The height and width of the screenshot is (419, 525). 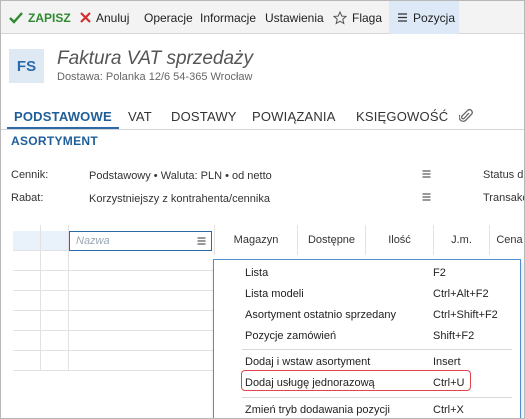 What do you see at coordinates (317, 410) in the screenshot?
I see `menu-item-label: Zmień tryb dodawania pozycji` at bounding box center [317, 410].